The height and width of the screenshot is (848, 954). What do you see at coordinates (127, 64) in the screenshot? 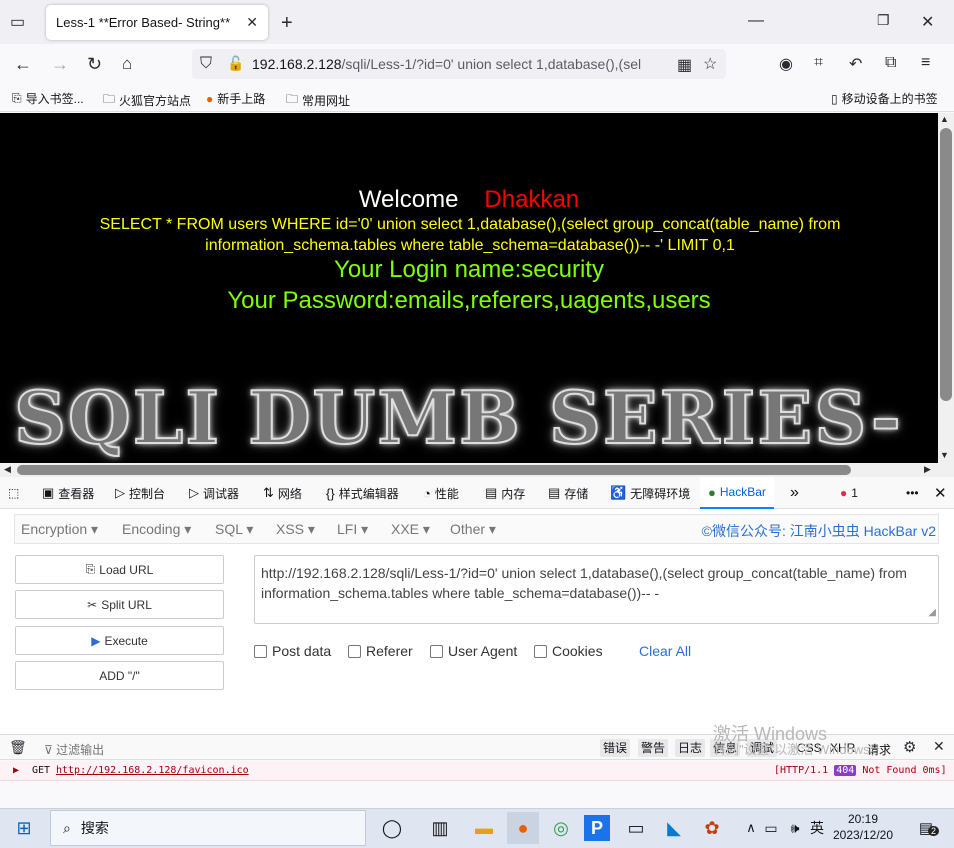
I see `home-icon: ⌂` at bounding box center [127, 64].